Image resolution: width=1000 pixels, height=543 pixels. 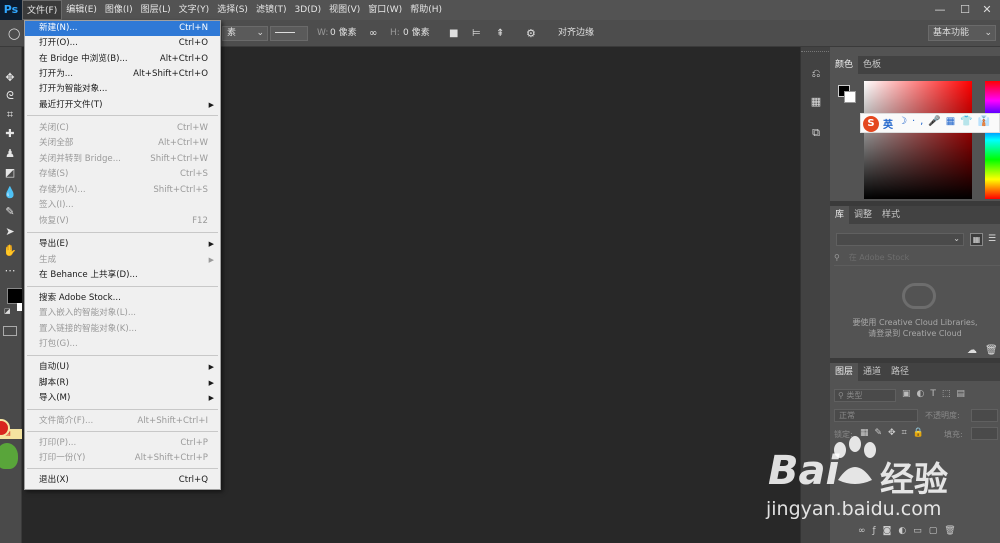 What do you see at coordinates (936, 394) in the screenshot?
I see `layer-filter-icons: ▣◐T⬚▤` at bounding box center [936, 394].